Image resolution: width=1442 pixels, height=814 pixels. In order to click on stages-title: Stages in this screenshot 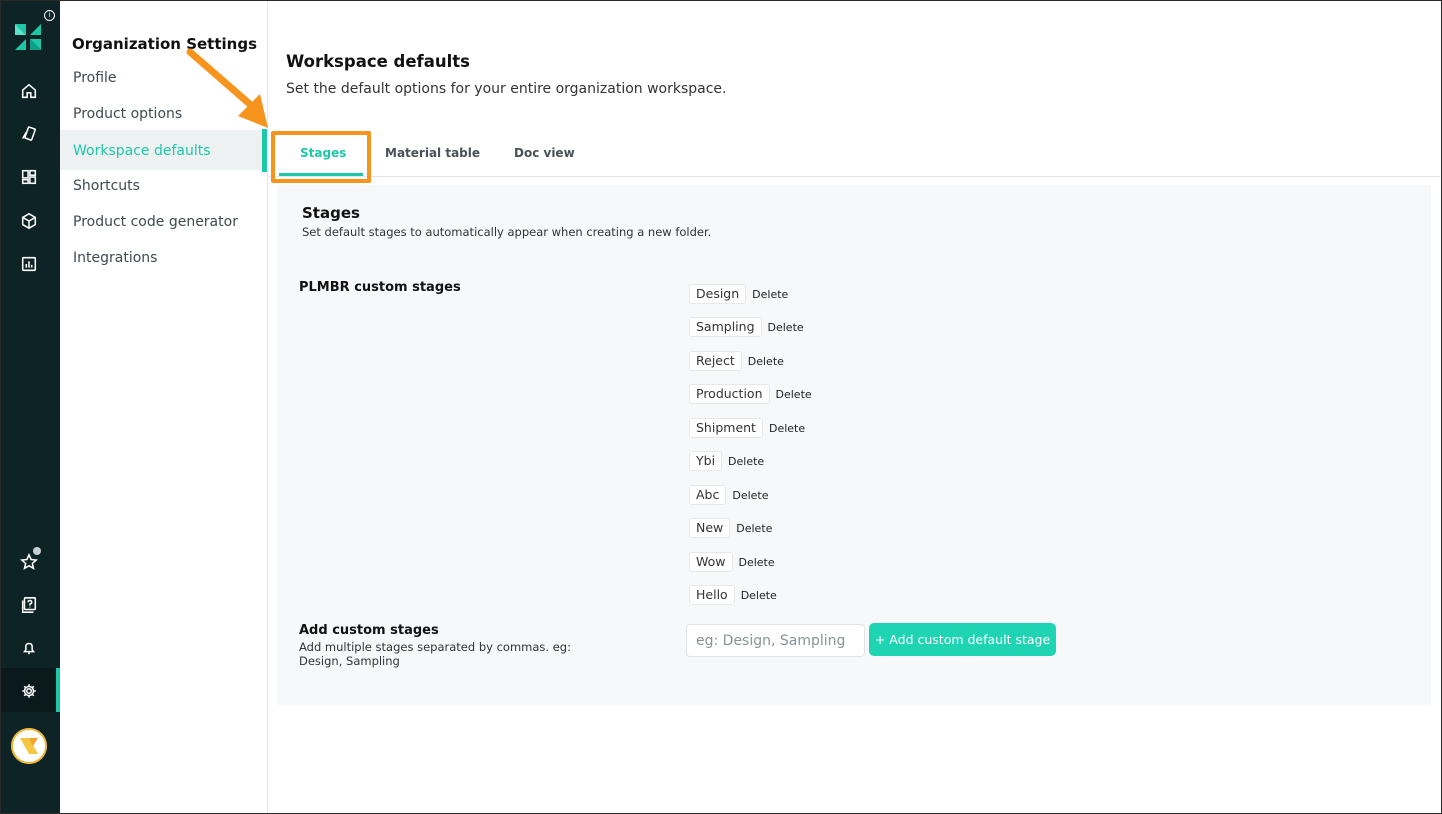, I will do `click(331, 213)`.